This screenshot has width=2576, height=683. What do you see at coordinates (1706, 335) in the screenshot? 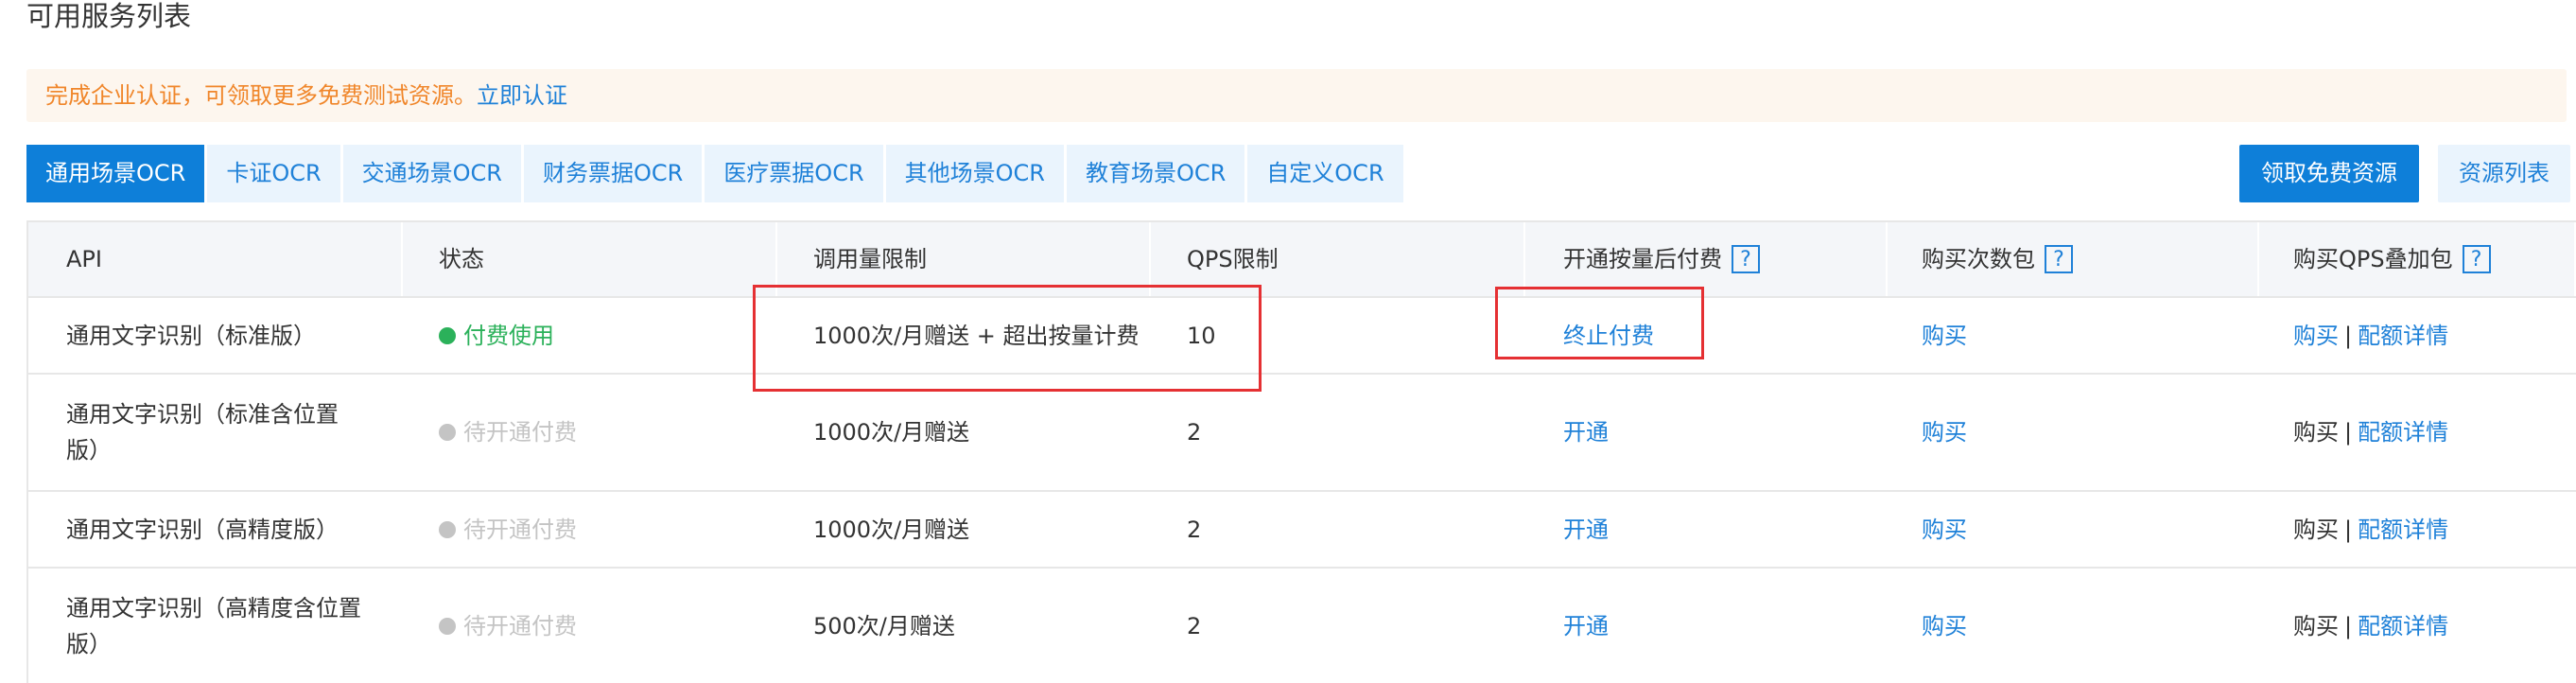
I see `payg-cell: 终止付费` at bounding box center [1706, 335].